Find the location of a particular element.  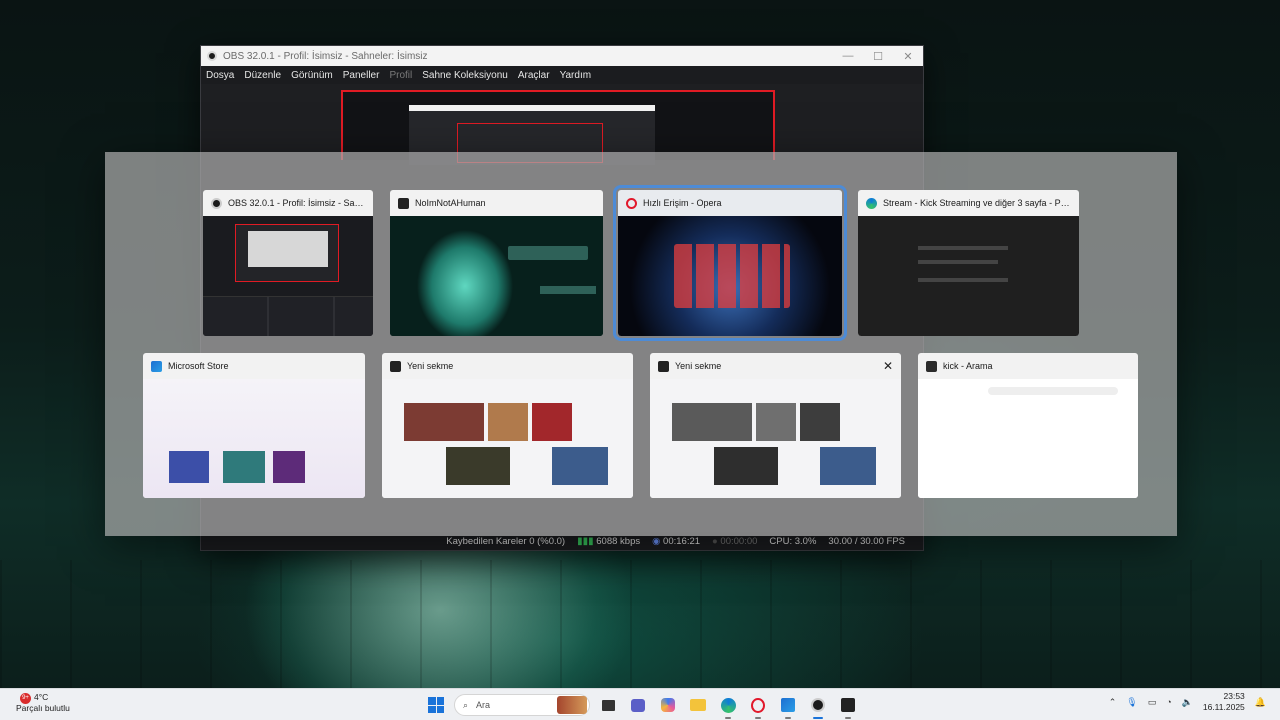

edge-button is located at coordinates (728, 706).